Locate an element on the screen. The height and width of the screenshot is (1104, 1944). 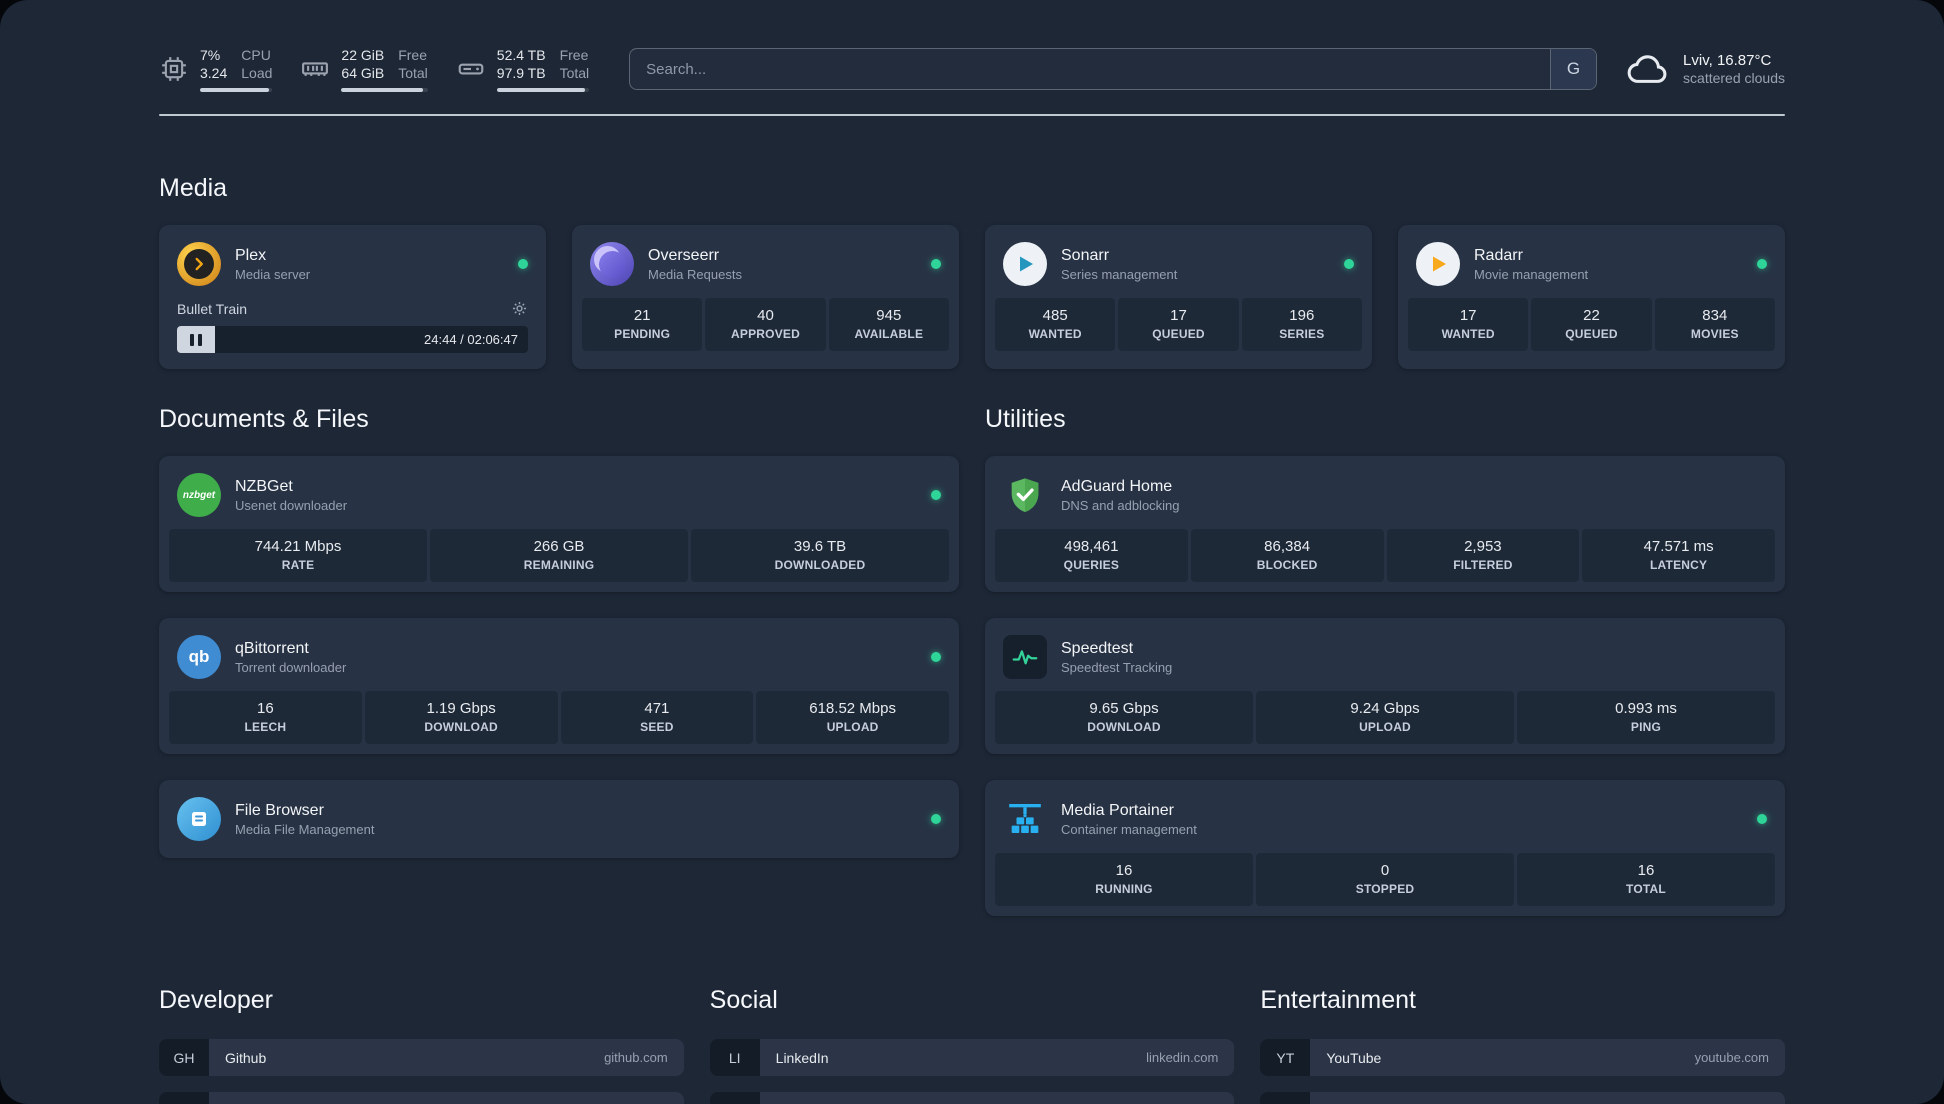
bookmark-linkedin: LI LinkedIn linkedin.com is located at coordinates (972, 1057).